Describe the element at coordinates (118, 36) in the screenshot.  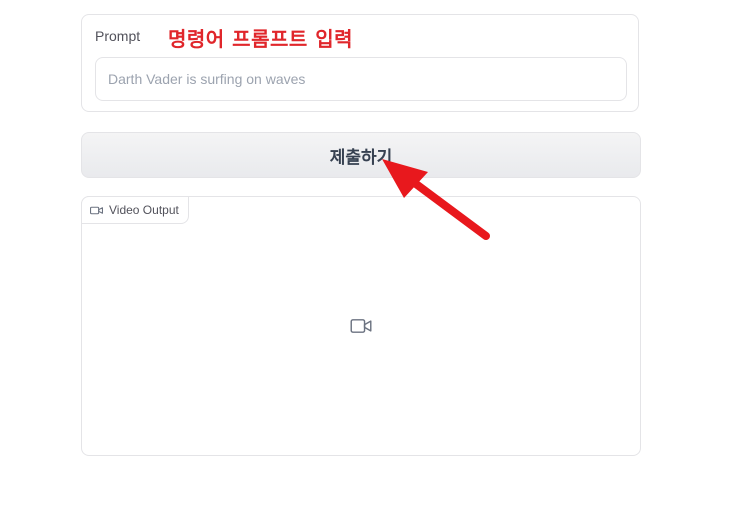
I see `prompt-label: Prompt` at that location.